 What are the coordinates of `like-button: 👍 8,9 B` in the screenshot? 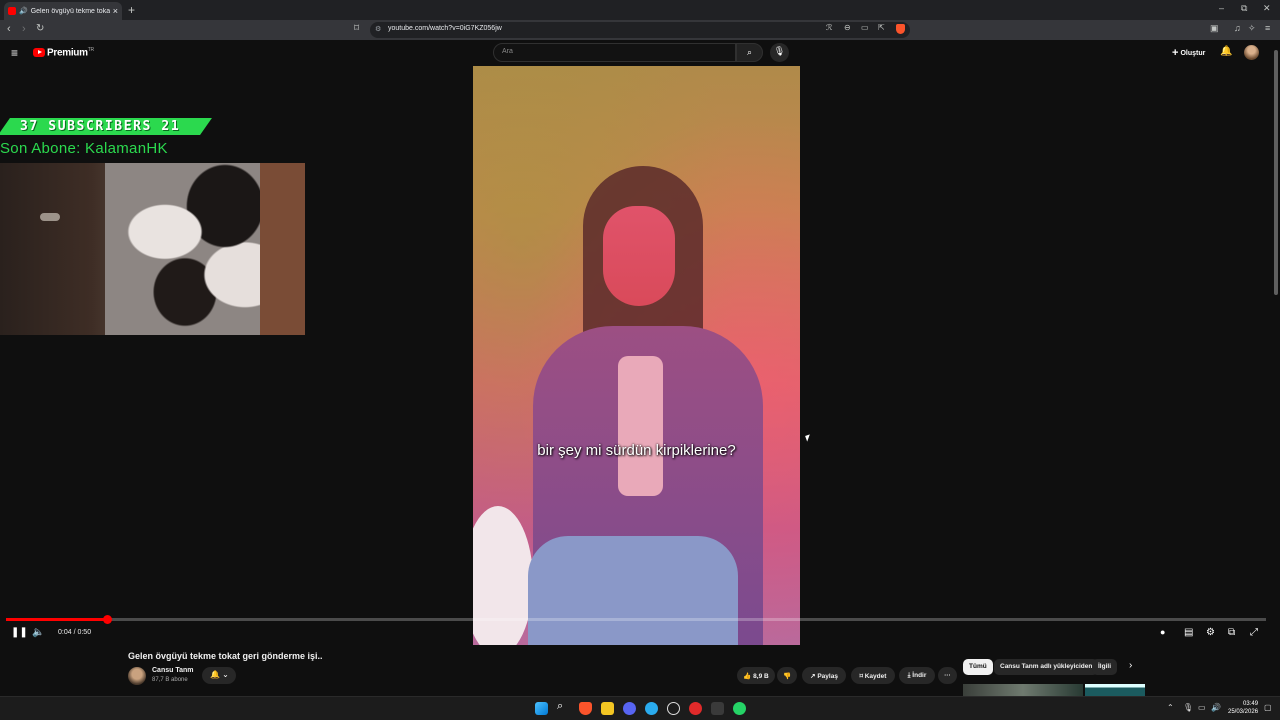 It's located at (756, 675).